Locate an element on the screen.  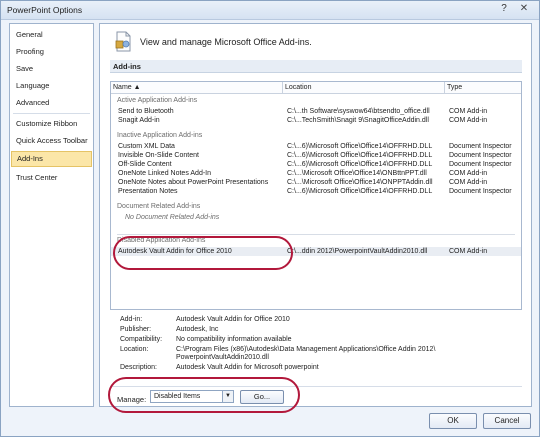
detail-label: Description: is located at coordinates (138, 367).